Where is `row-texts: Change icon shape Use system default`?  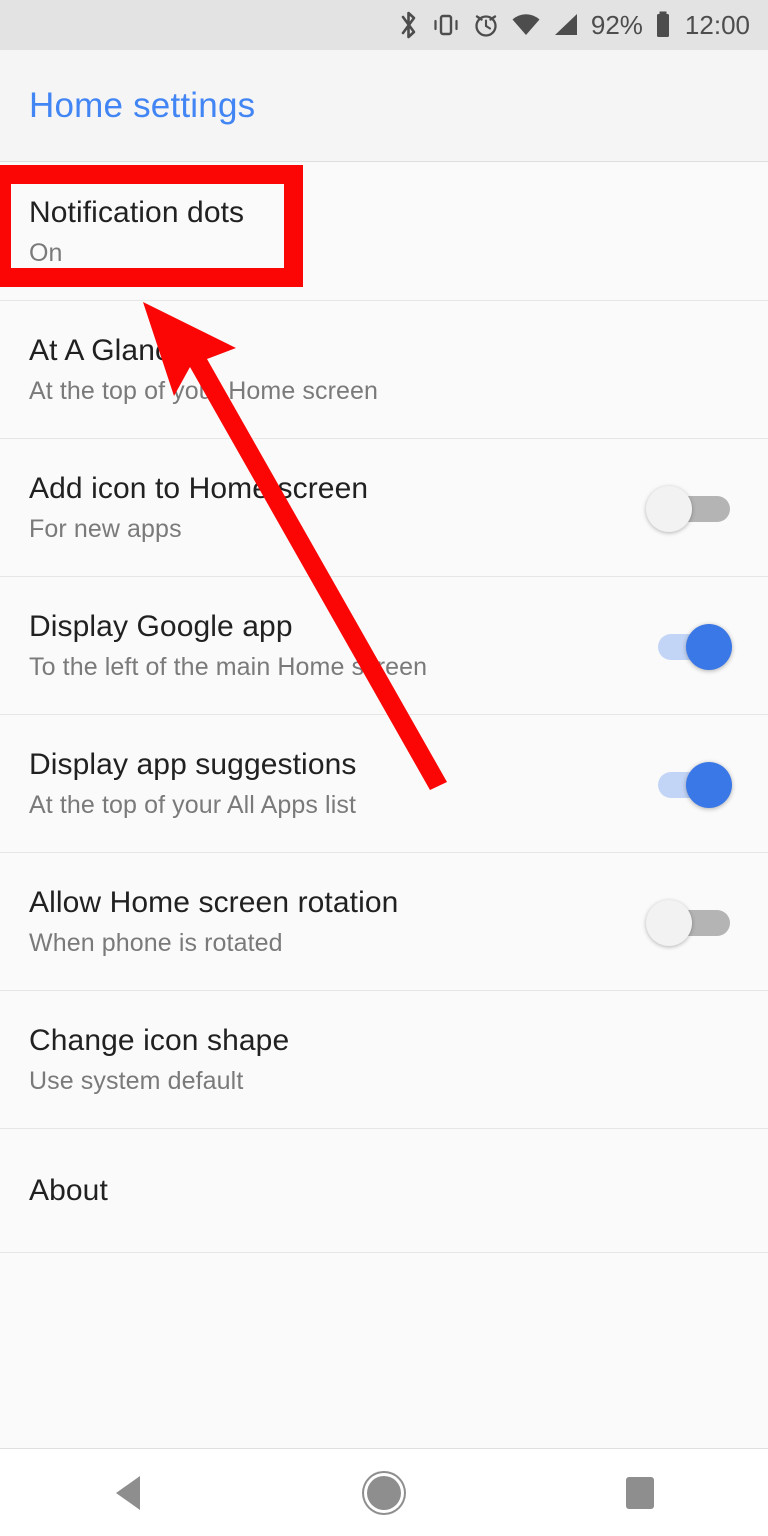
row-texts: Change icon shape Use system default is located at coordinates (159, 1060).